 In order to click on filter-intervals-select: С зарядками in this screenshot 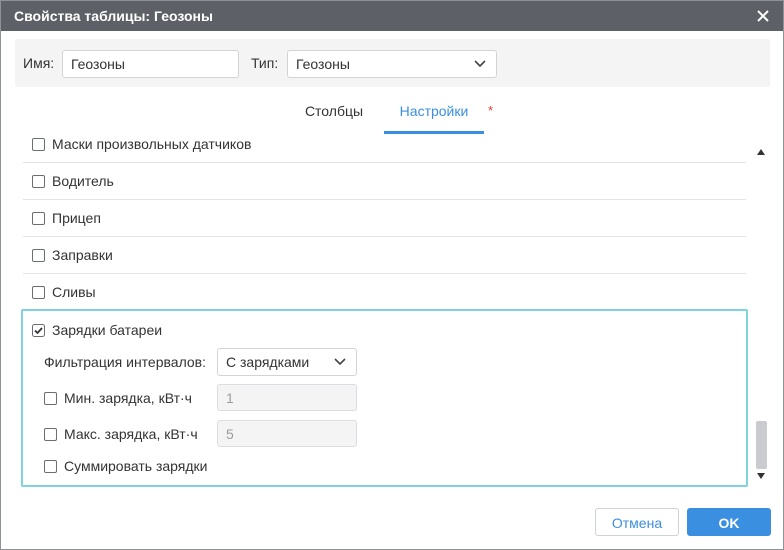, I will do `click(287, 362)`.